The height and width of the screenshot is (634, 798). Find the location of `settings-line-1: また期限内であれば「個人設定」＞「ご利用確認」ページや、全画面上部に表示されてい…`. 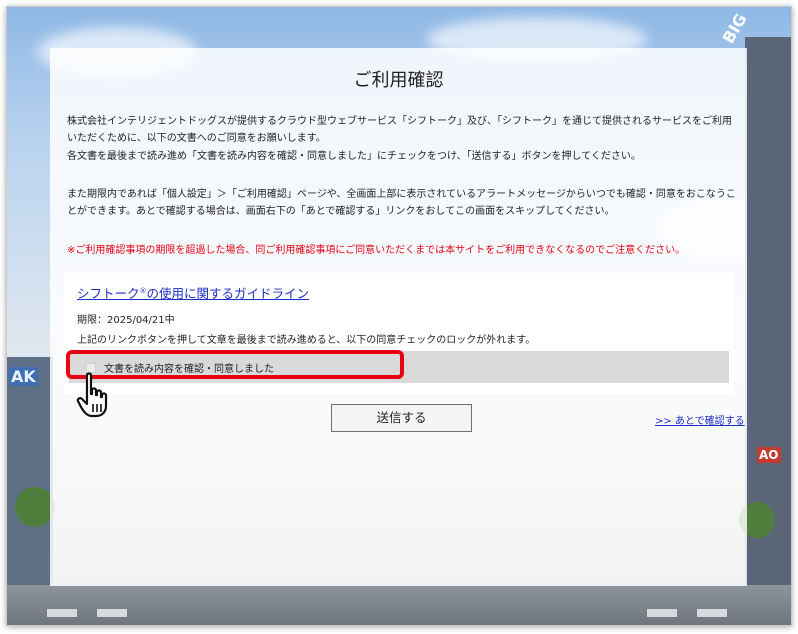

settings-line-1: また期限内であれば「個人設定」＞「ご利用確認」ページや、全画面上部に表示されてい… is located at coordinates (401, 194).